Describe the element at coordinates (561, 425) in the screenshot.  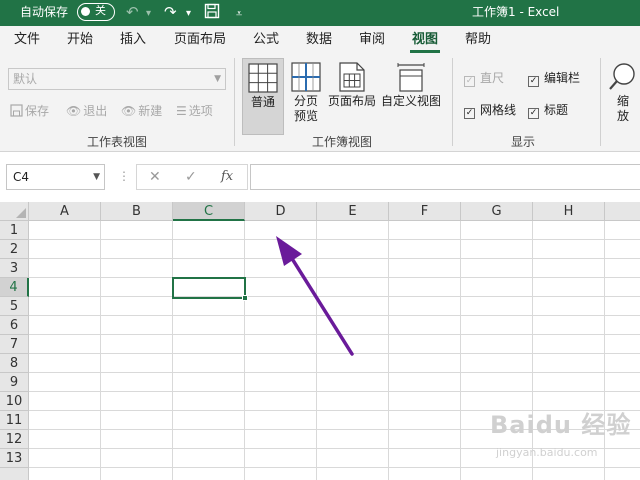
I see `watermark-logo: Baidu 经验` at that location.